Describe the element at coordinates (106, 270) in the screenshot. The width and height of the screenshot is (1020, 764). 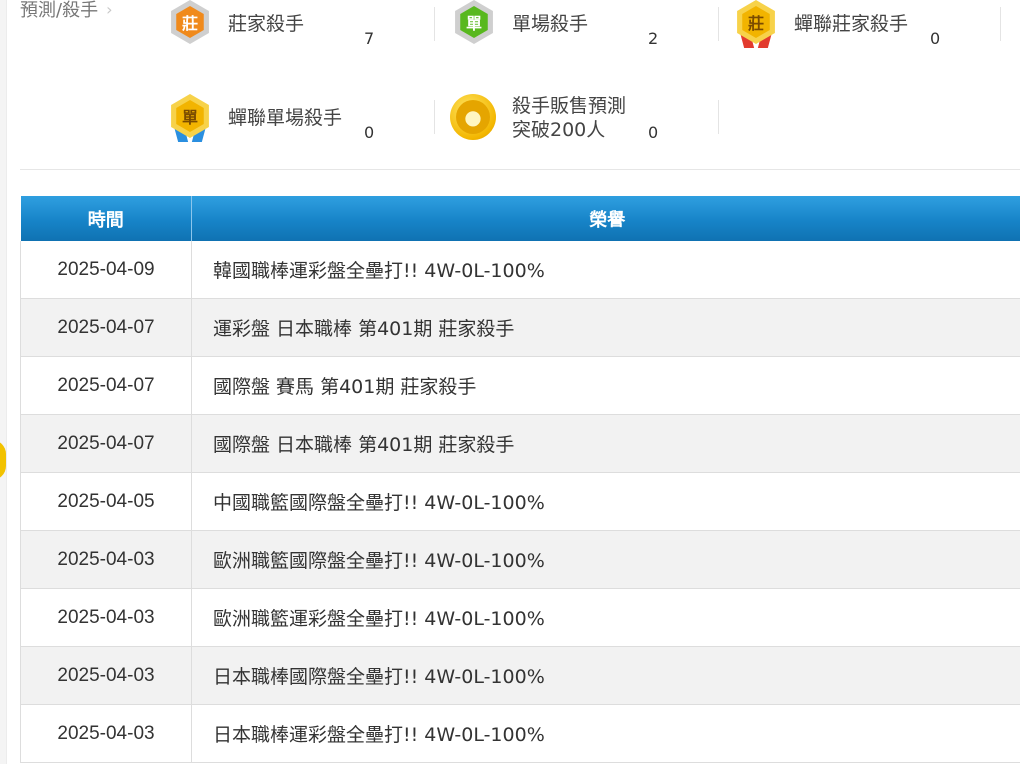
I see `row-date: 2025-04-09` at that location.